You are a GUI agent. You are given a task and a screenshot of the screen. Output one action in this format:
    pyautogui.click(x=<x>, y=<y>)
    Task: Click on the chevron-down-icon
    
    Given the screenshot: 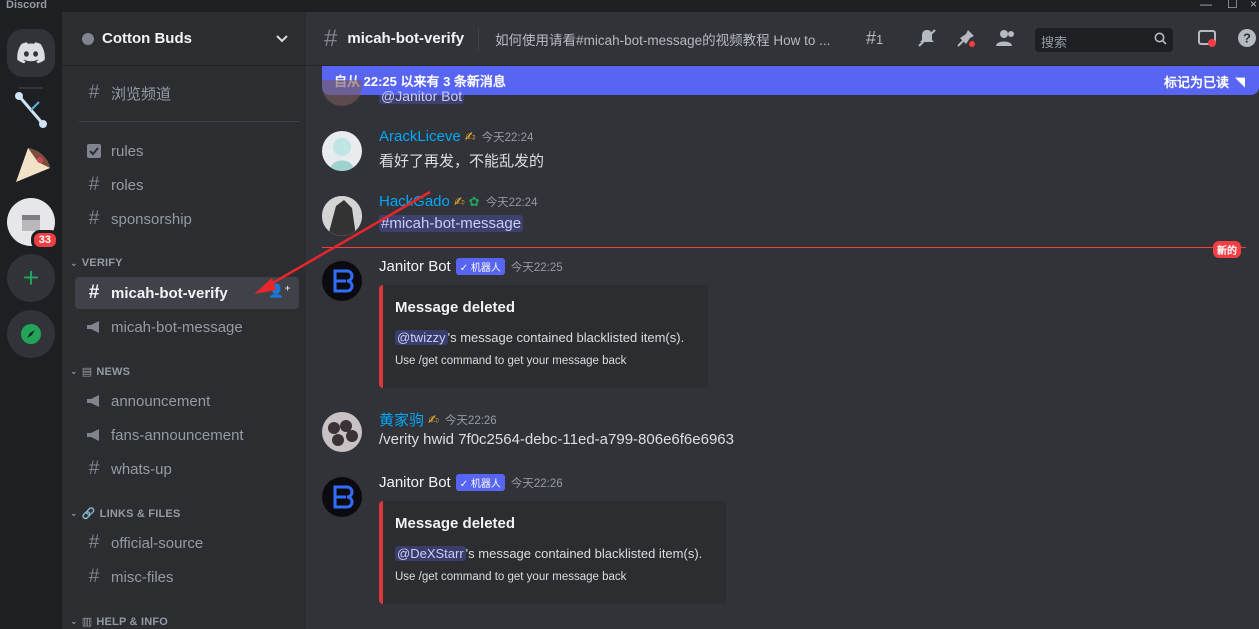 What is the action you would take?
    pyautogui.click(x=282, y=39)
    